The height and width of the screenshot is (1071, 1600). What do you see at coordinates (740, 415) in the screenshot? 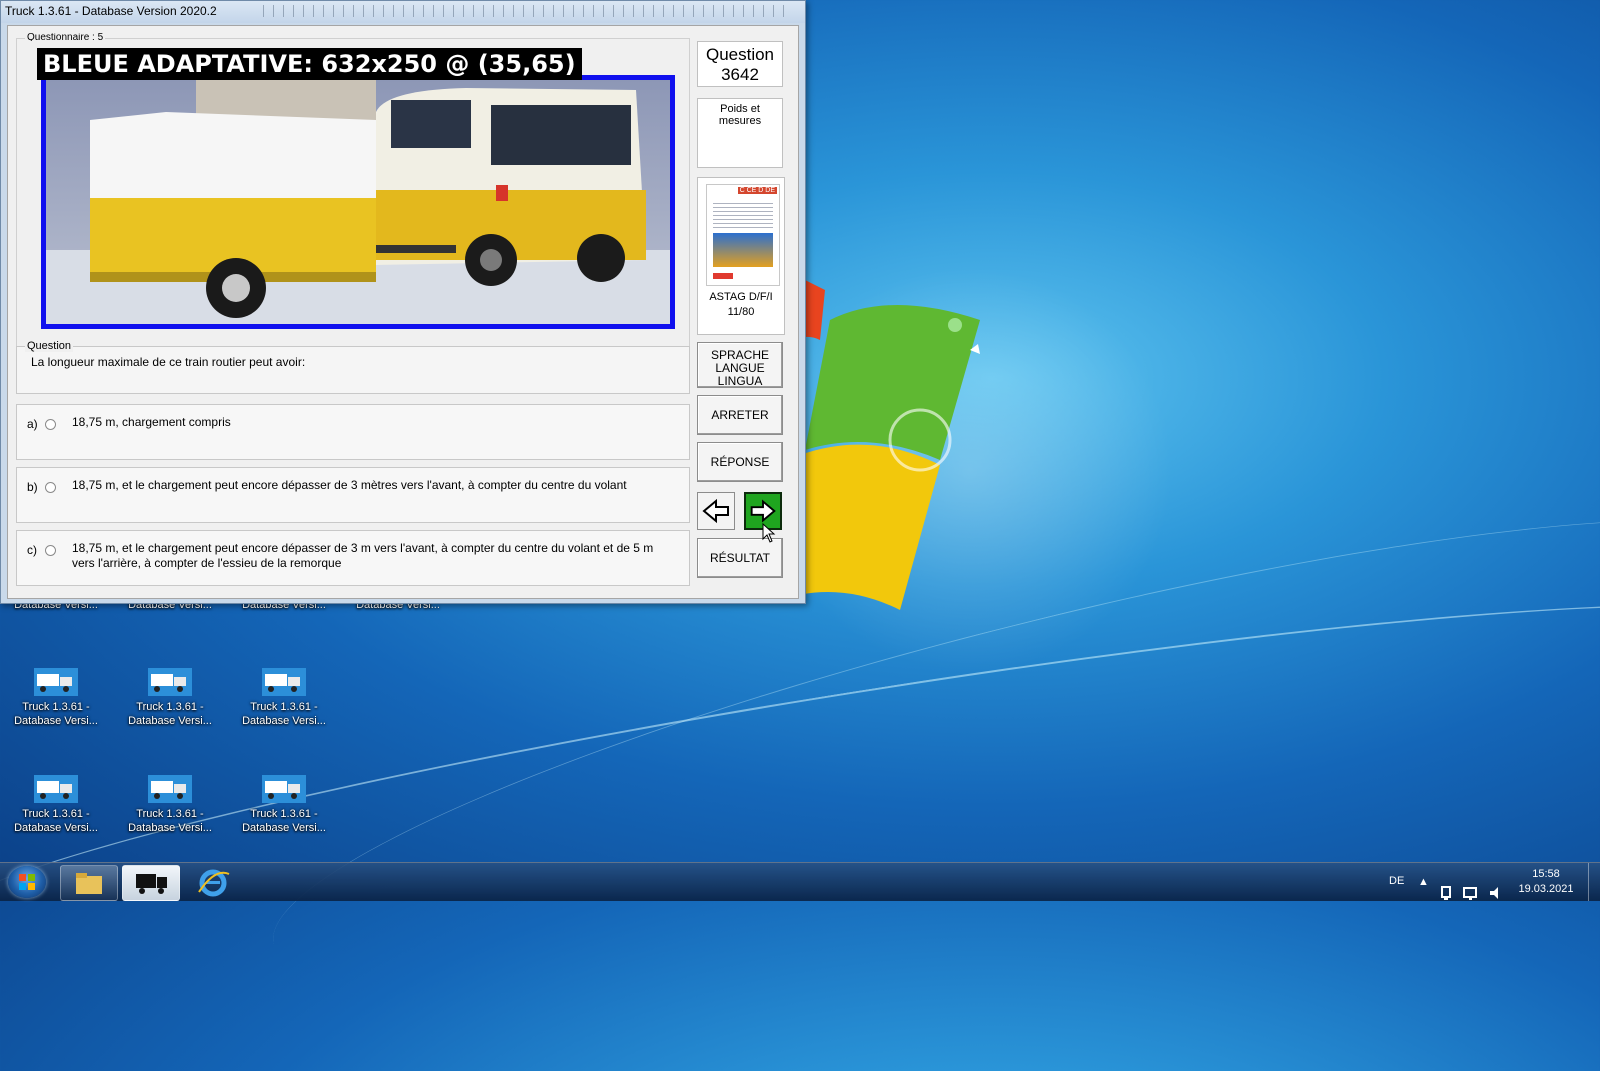
I see `stop-button: ARRETER` at bounding box center [740, 415].